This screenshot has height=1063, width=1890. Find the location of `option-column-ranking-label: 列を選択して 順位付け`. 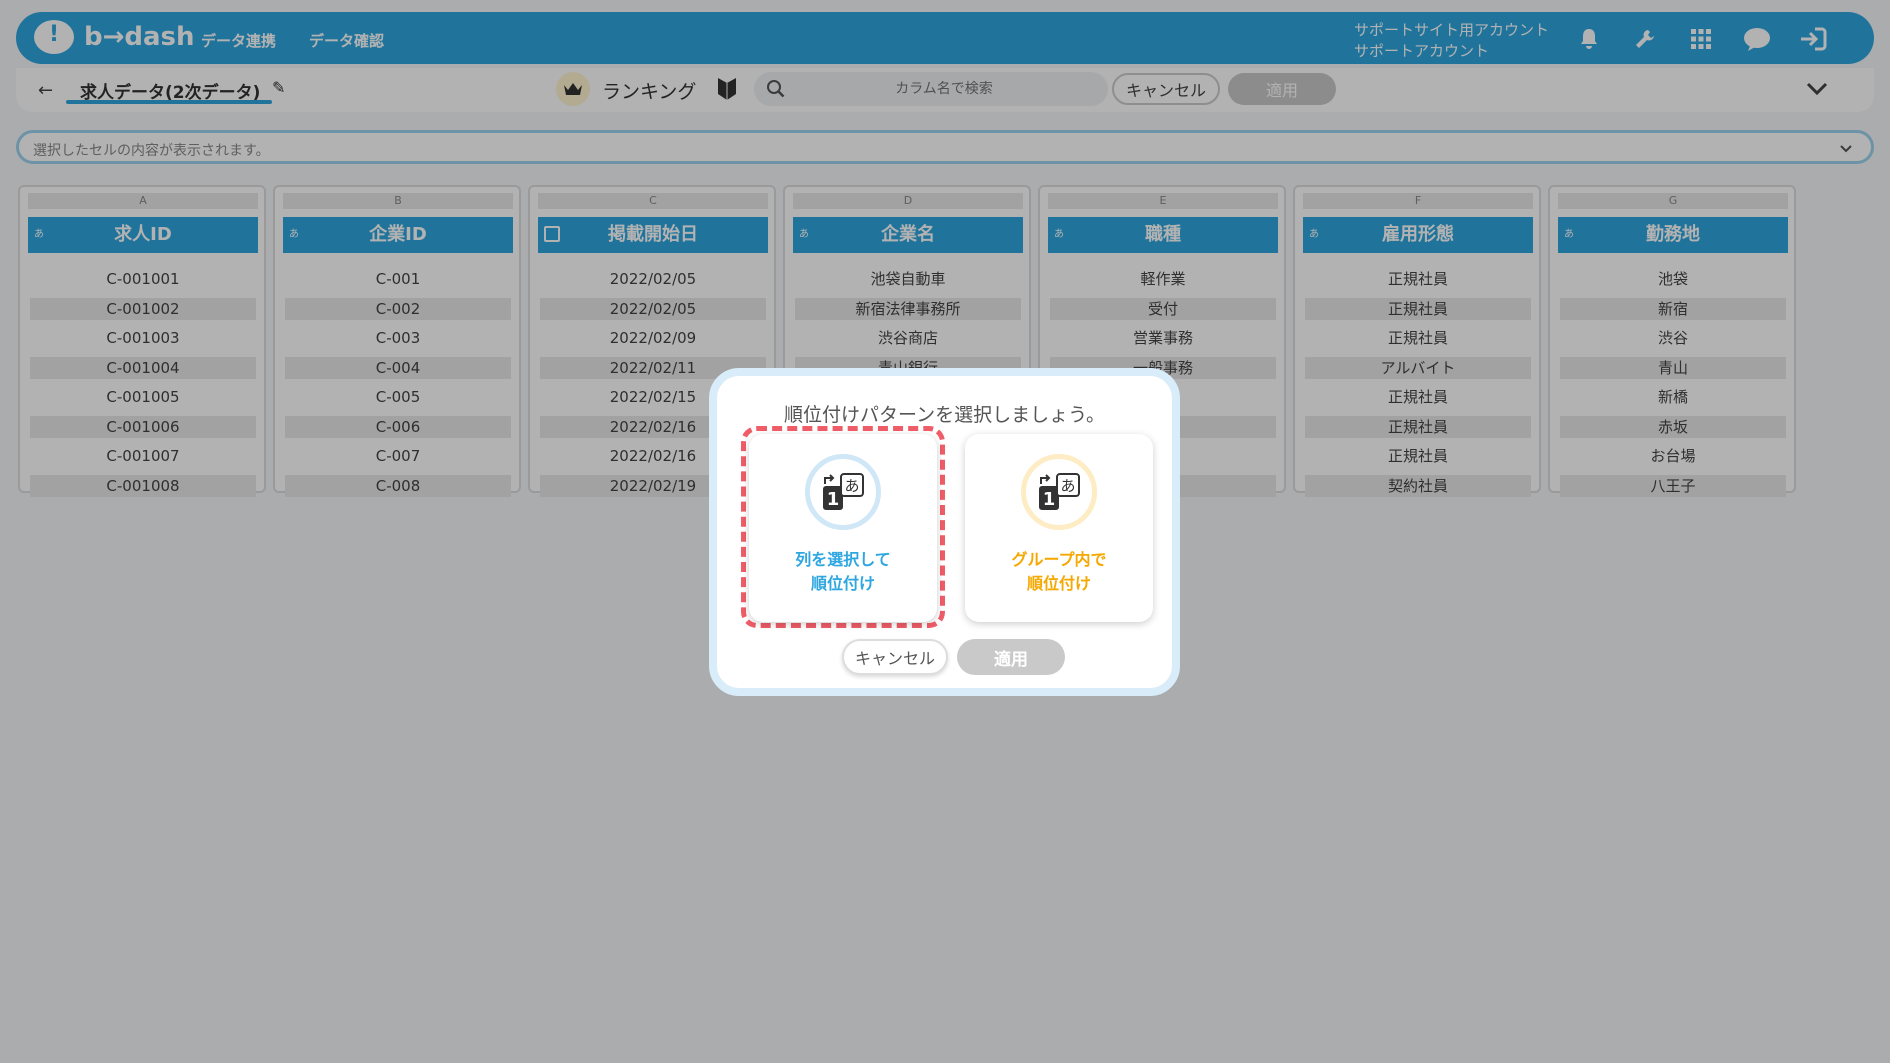

option-column-ranking-label: 列を選択して 順位付け is located at coordinates (843, 572).